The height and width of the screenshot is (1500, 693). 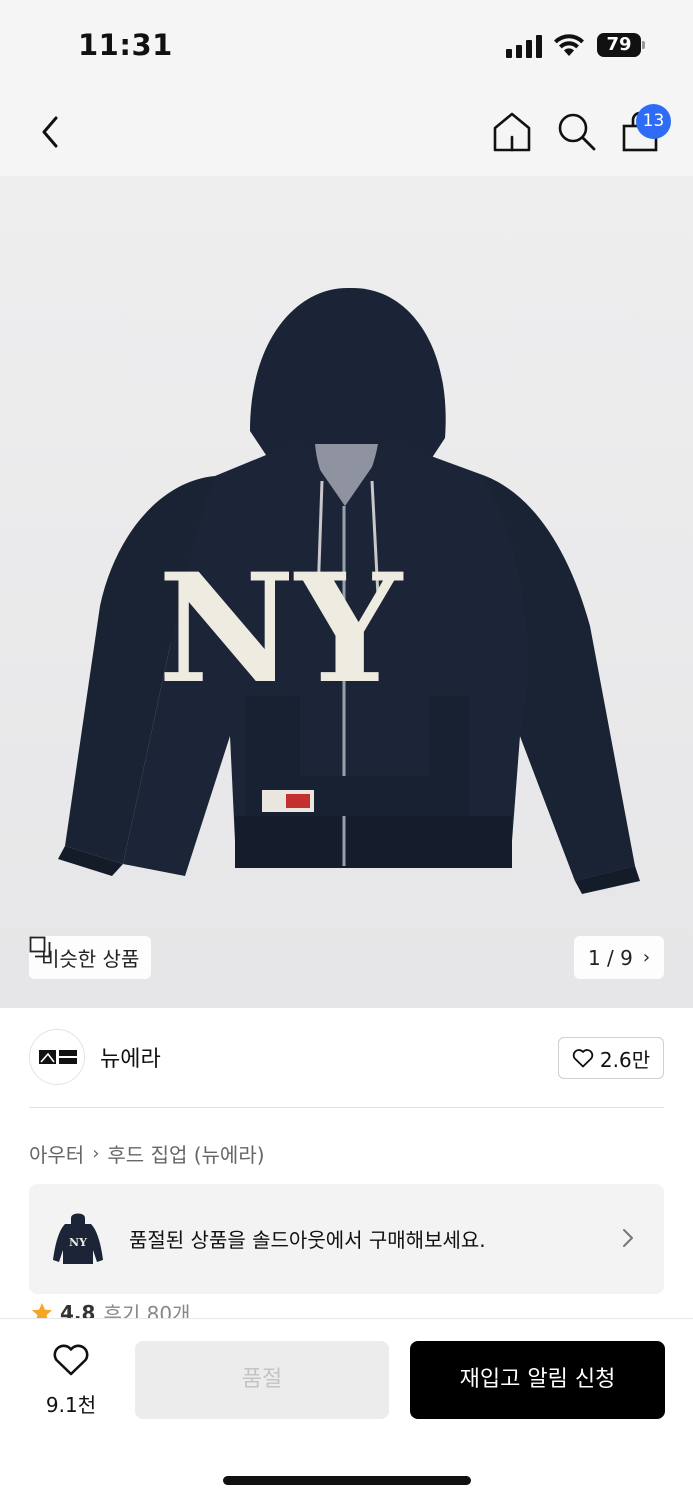 What do you see at coordinates (71, 1380) in the screenshot?
I see `wishlist-button: 9.1천` at bounding box center [71, 1380].